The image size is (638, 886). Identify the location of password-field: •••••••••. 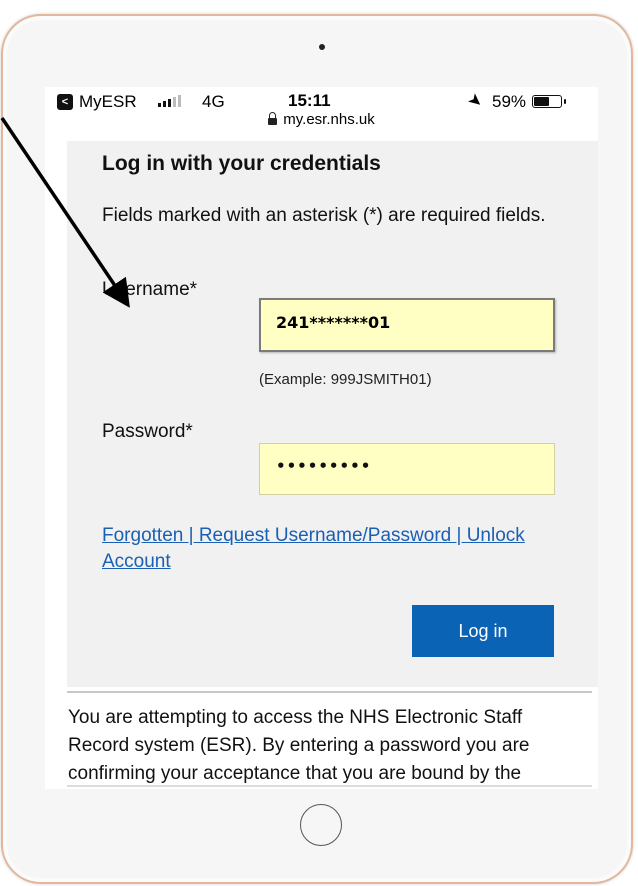
(407, 469).